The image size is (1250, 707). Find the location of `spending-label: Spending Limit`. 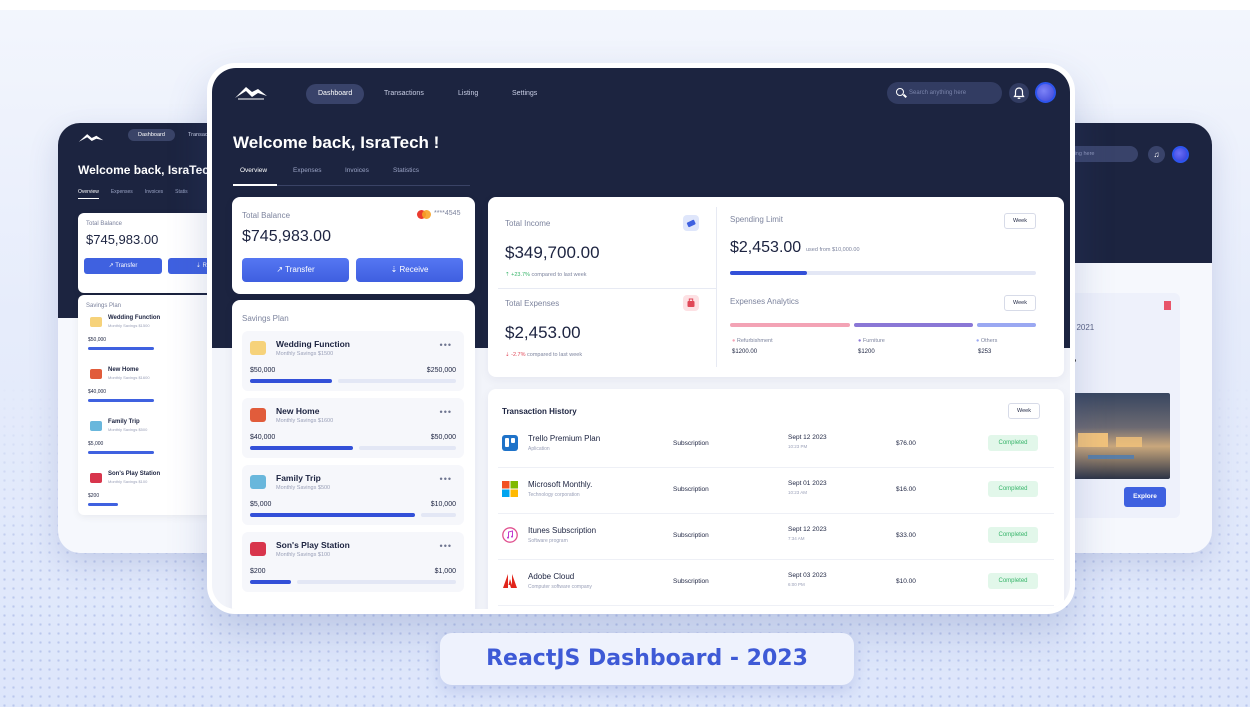

spending-label: Spending Limit is located at coordinates (756, 219).